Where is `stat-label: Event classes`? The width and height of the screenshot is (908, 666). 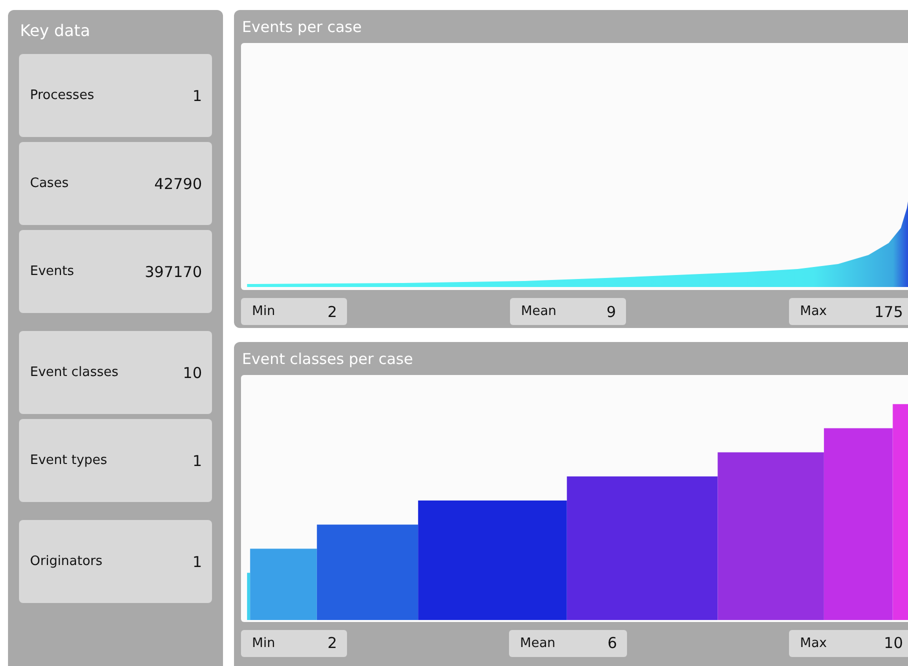
stat-label: Event classes is located at coordinates (74, 372).